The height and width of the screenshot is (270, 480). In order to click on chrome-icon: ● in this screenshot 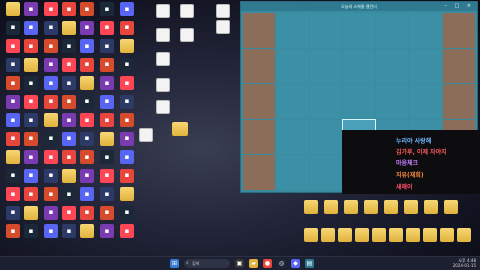, I will do `click(267, 263)`.